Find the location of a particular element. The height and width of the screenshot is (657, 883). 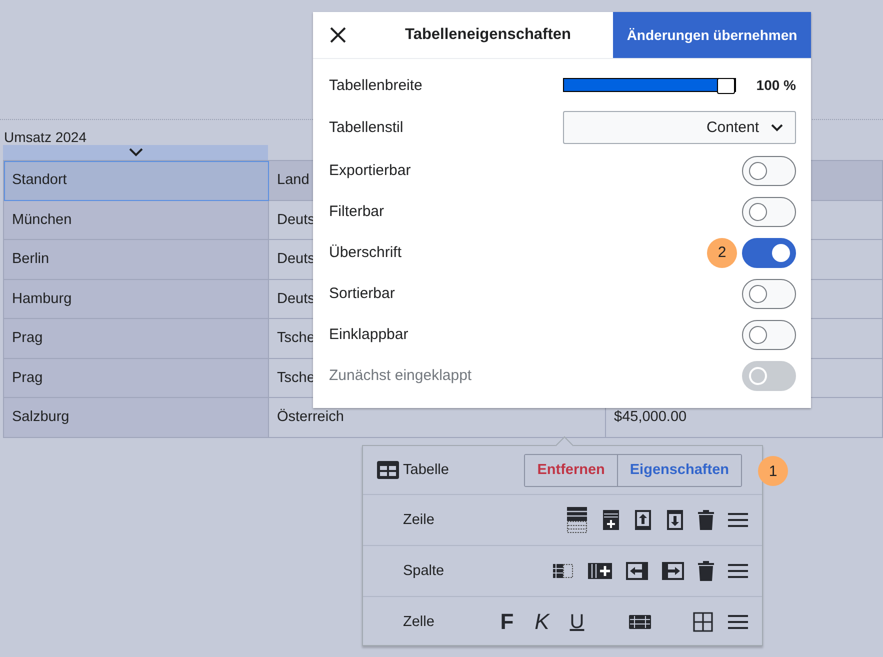

slider-thumb is located at coordinates (726, 86).